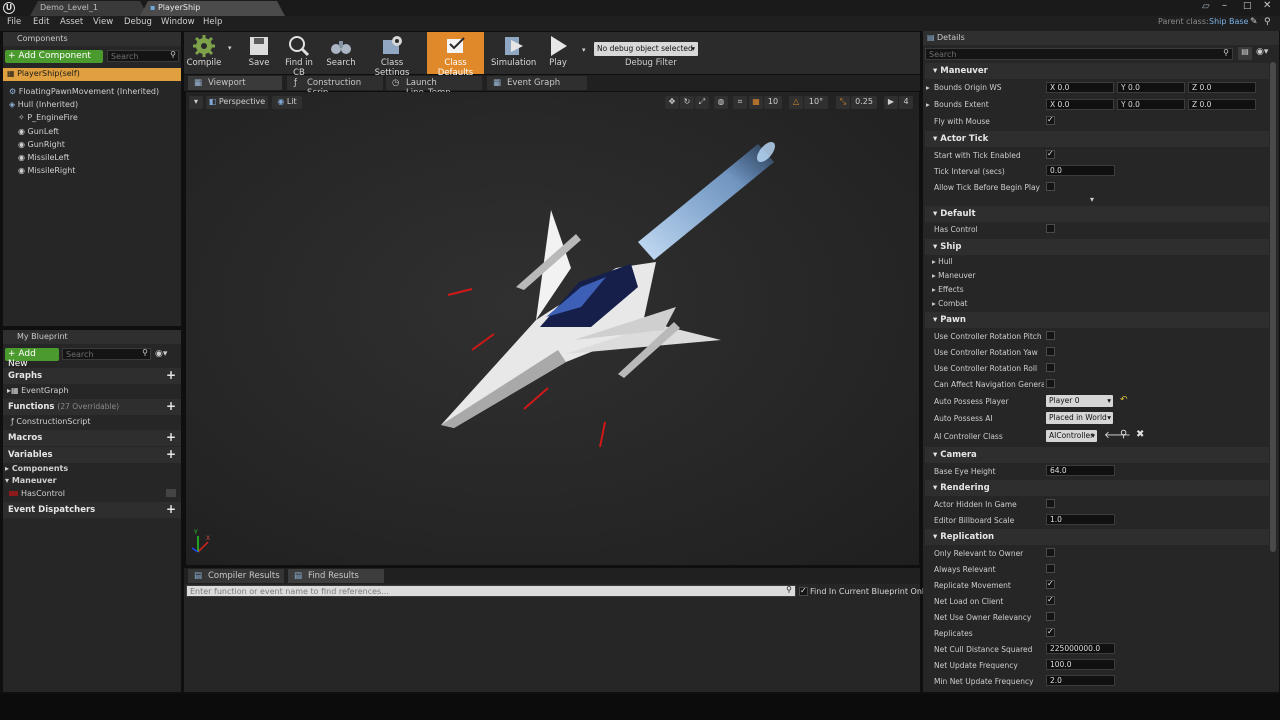 Image resolution: width=1280 pixels, height=720 pixels. Describe the element at coordinates (1079, 54) in the screenshot. I see `details-search-input: Search ⚲` at that location.